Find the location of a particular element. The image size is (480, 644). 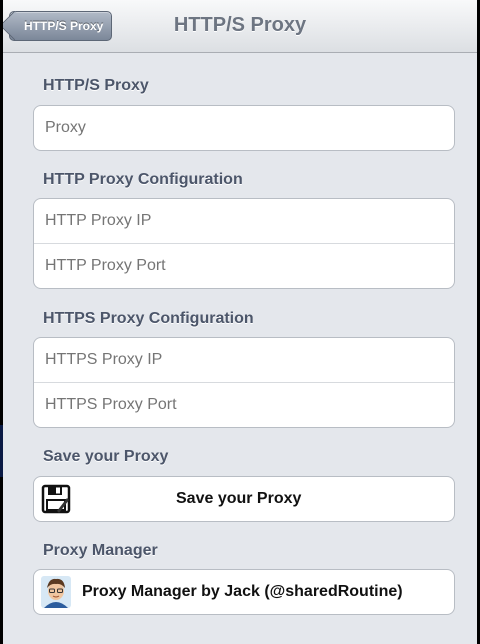

http-proxy-port-input is located at coordinates (244, 265).